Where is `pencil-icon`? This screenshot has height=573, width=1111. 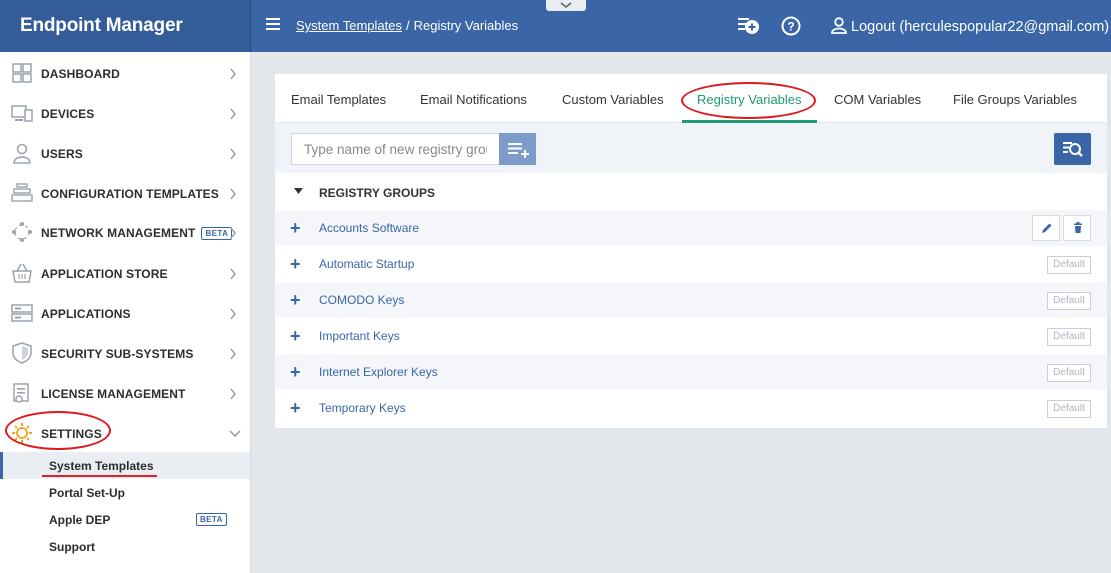
pencil-icon is located at coordinates (1047, 228).